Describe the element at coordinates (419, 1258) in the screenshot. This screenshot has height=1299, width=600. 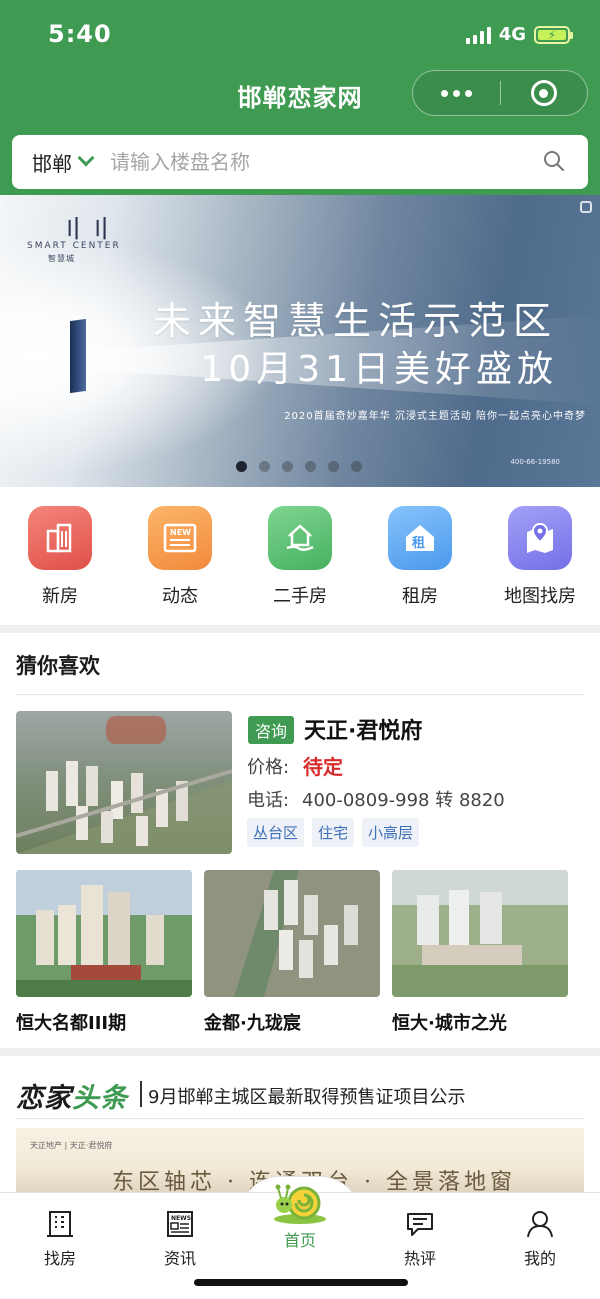
I see `tab-label: 热评` at that location.